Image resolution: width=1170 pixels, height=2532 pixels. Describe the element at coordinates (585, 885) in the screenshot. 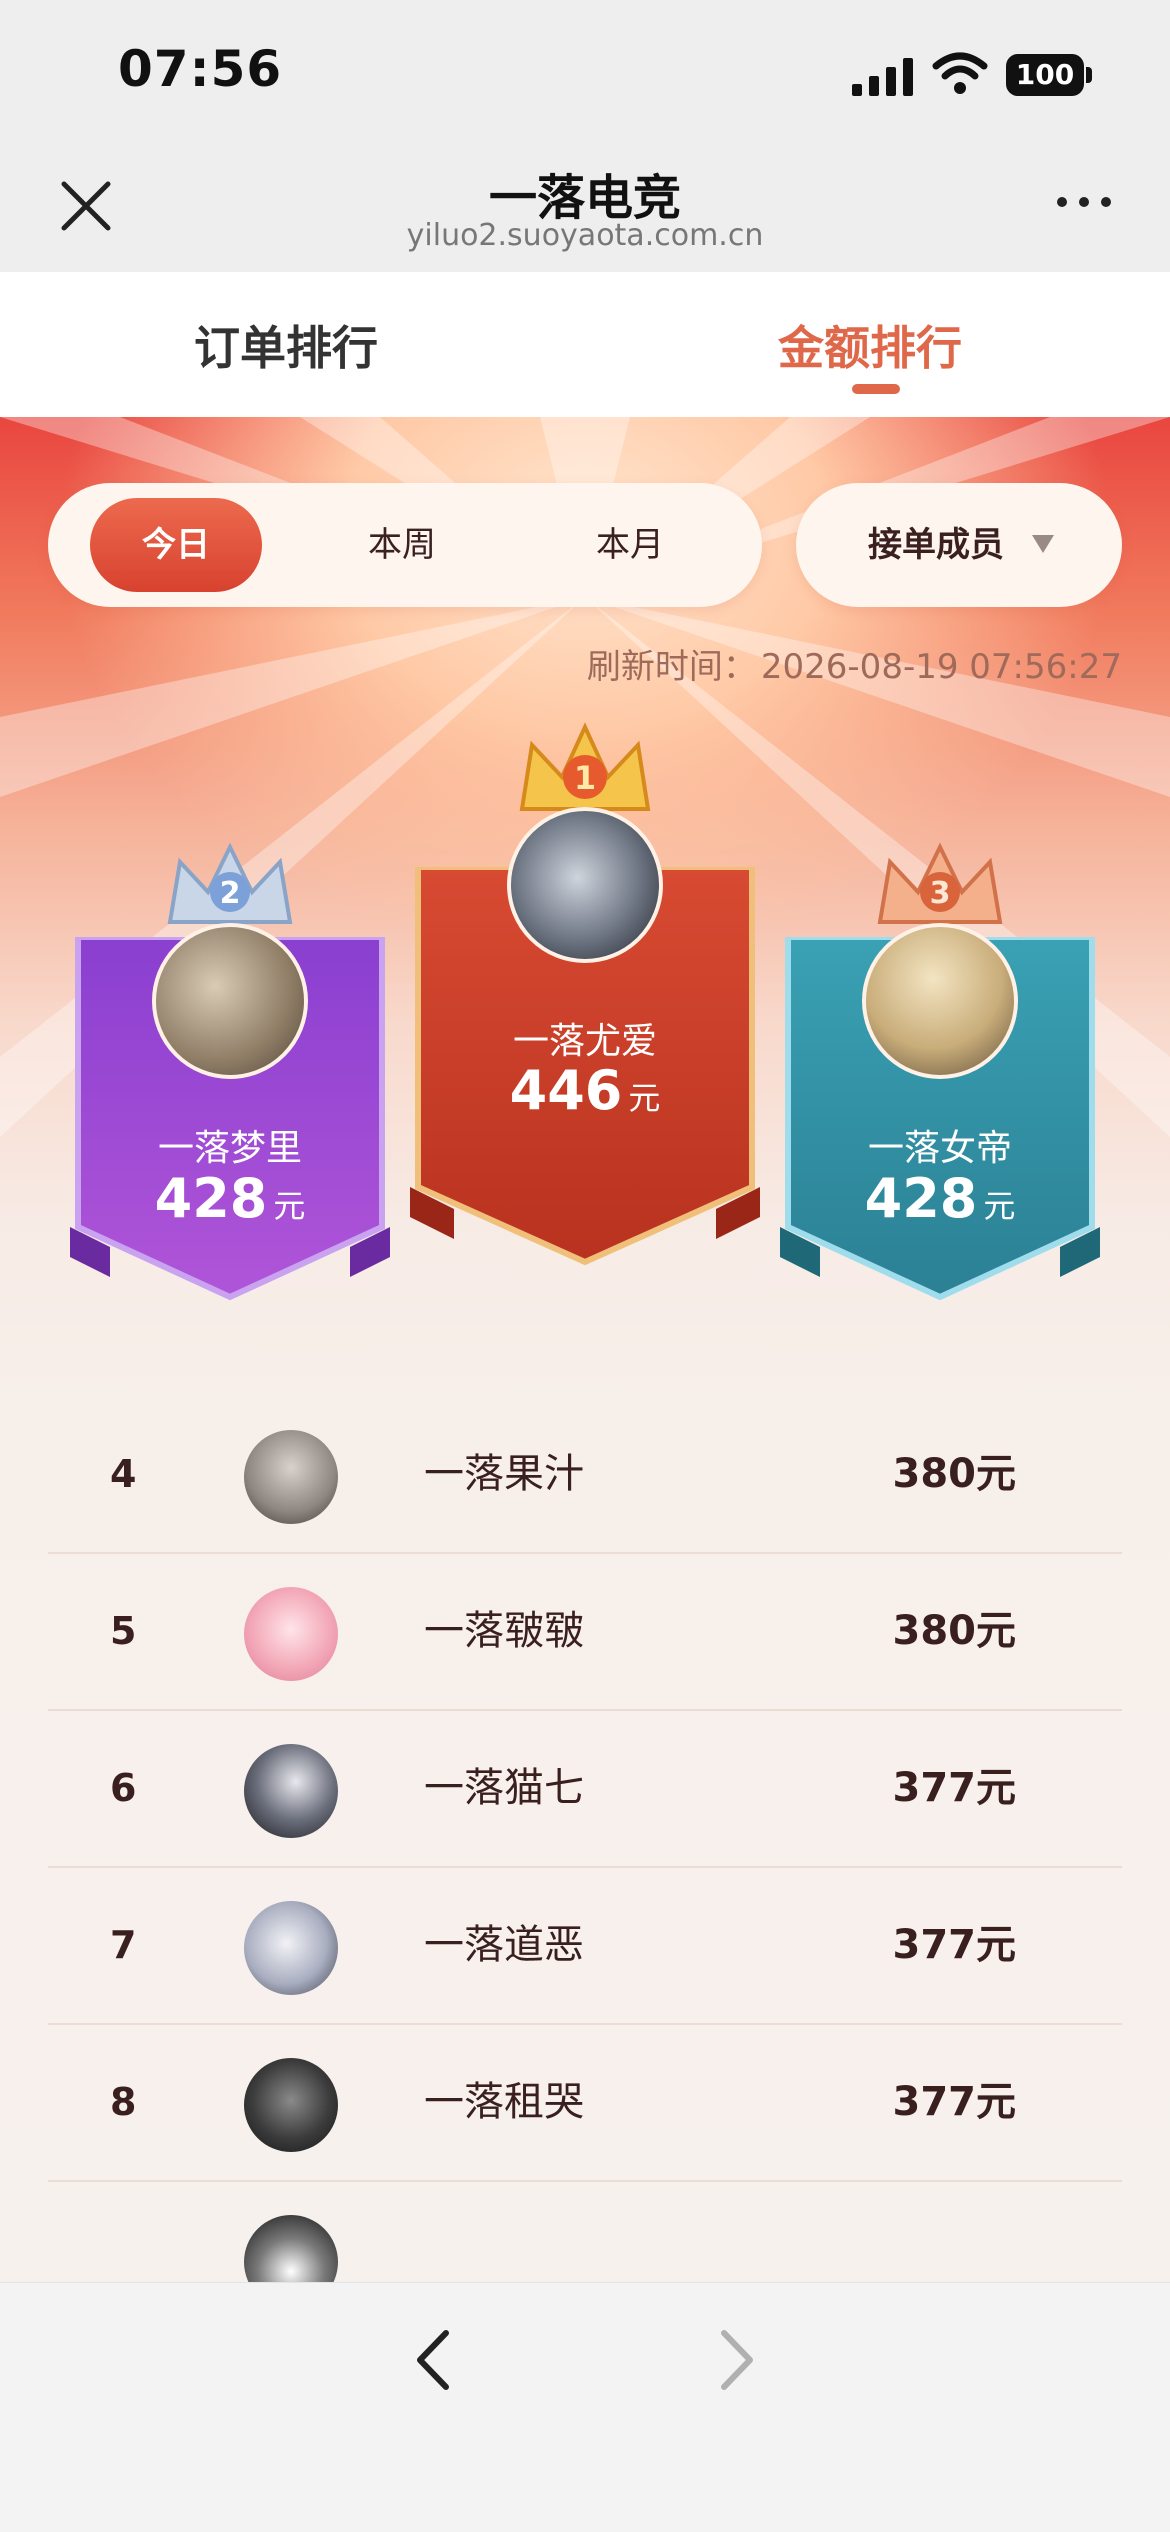

I see `rank-1-avatar` at that location.